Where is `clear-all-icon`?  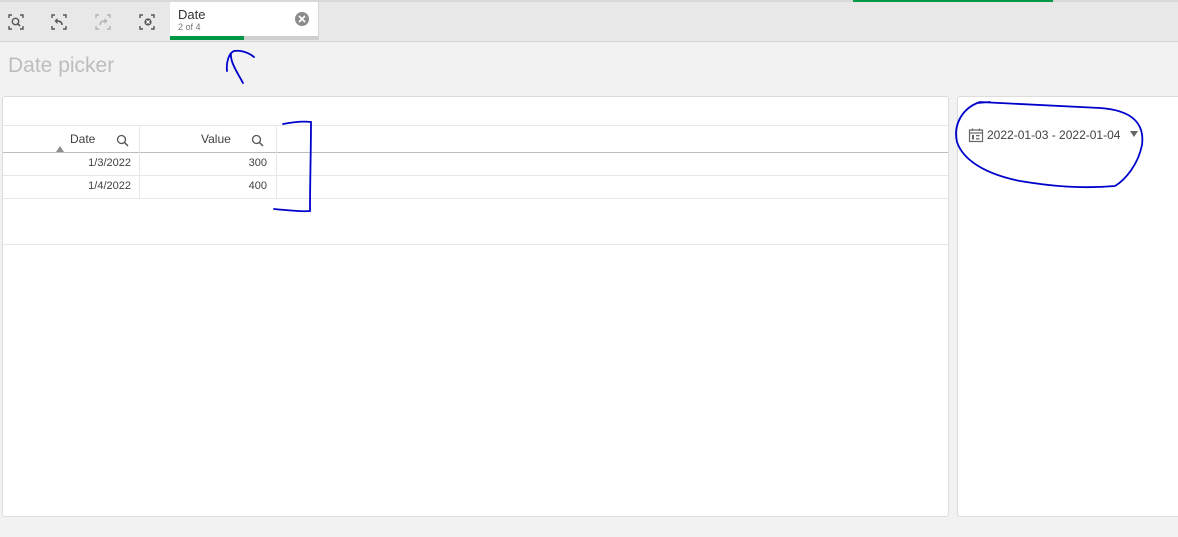
clear-all-icon is located at coordinates (147, 22).